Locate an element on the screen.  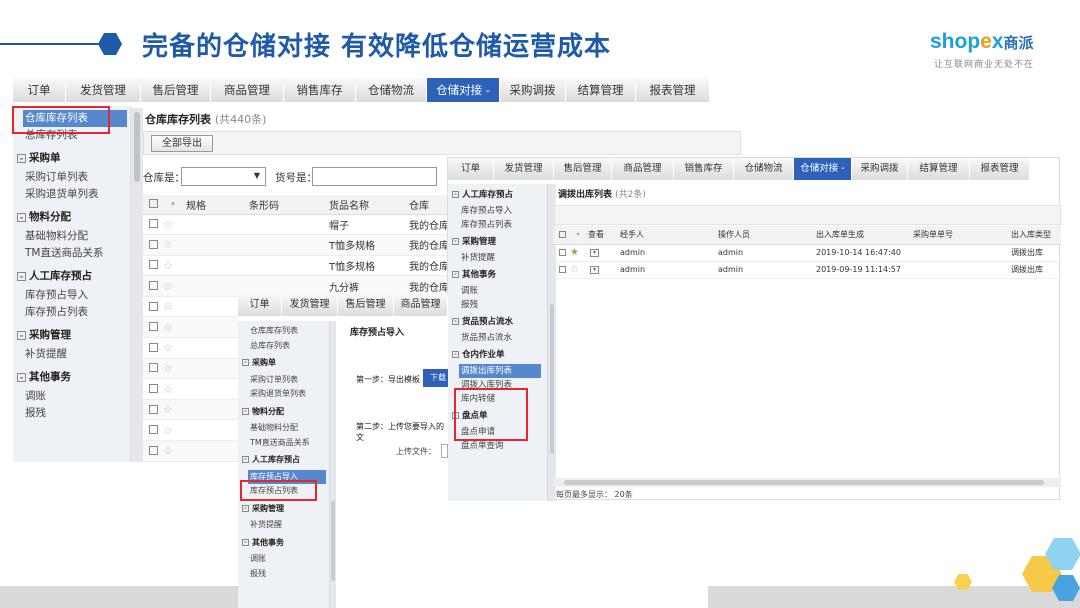
sidebar-item: 总库存列表 is located at coordinates (287, 346).